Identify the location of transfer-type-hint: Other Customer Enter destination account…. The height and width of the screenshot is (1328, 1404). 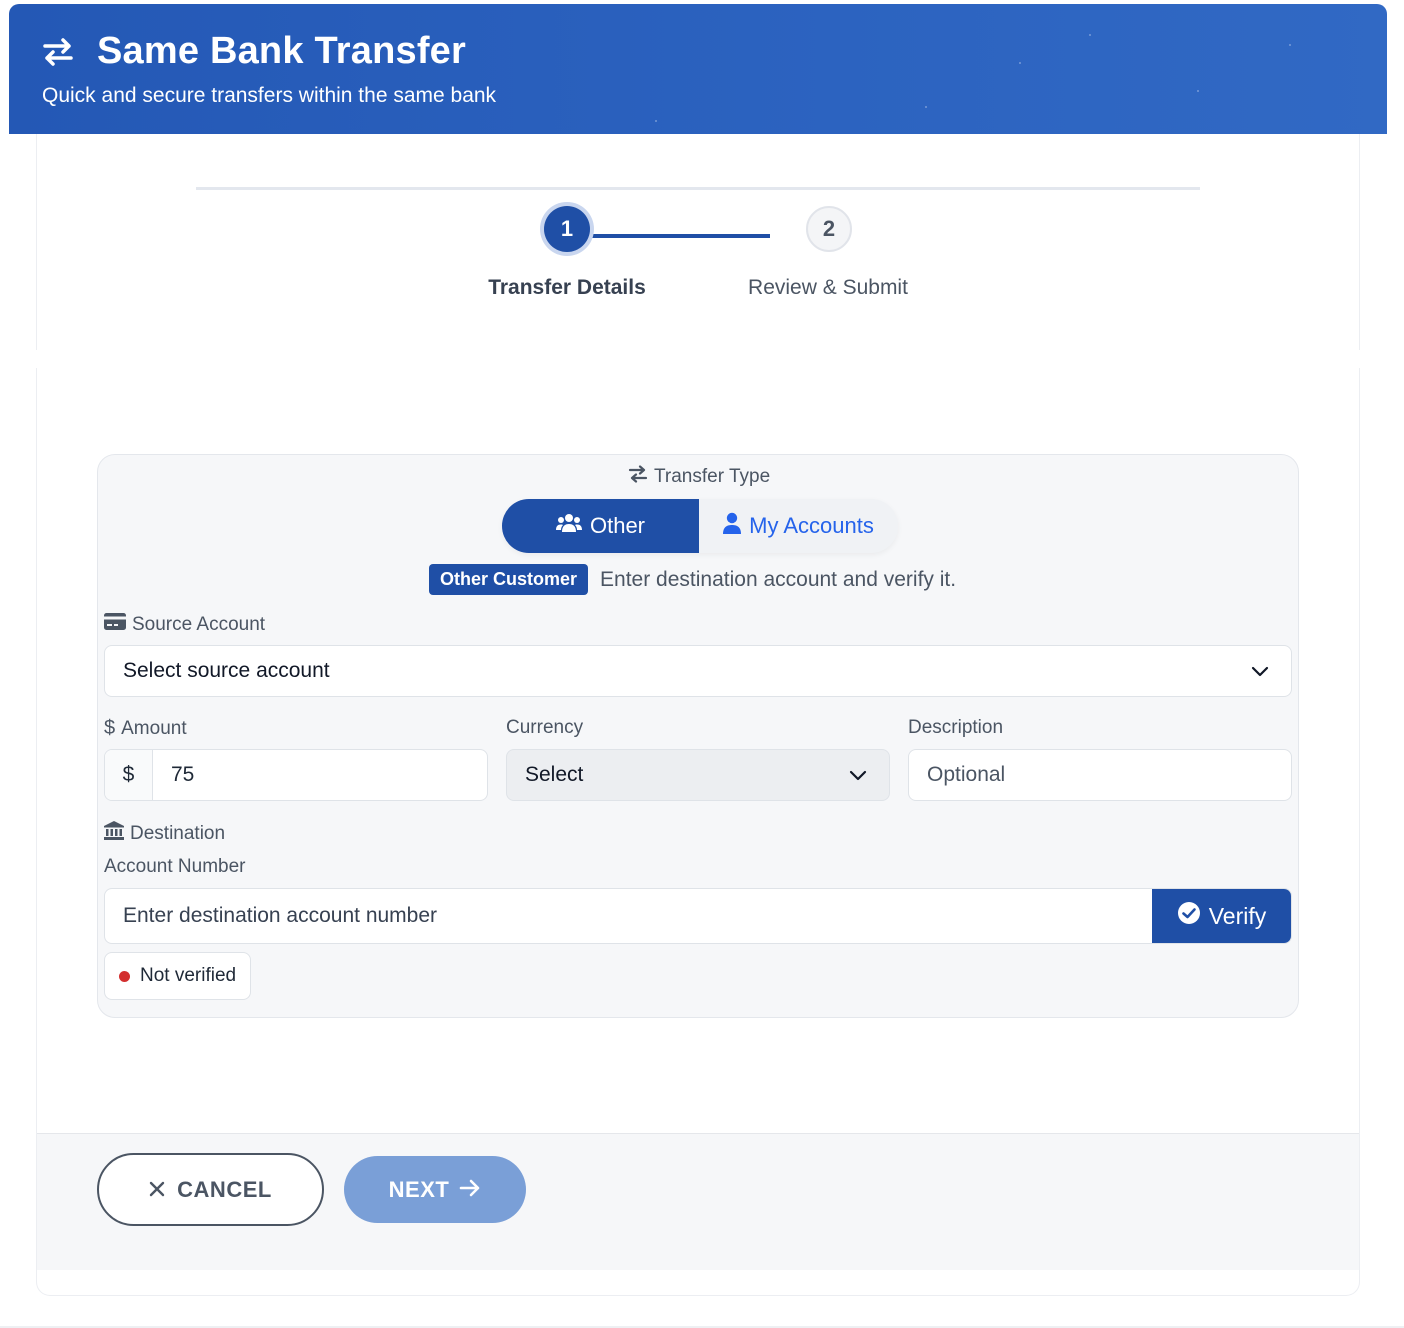
(692, 579).